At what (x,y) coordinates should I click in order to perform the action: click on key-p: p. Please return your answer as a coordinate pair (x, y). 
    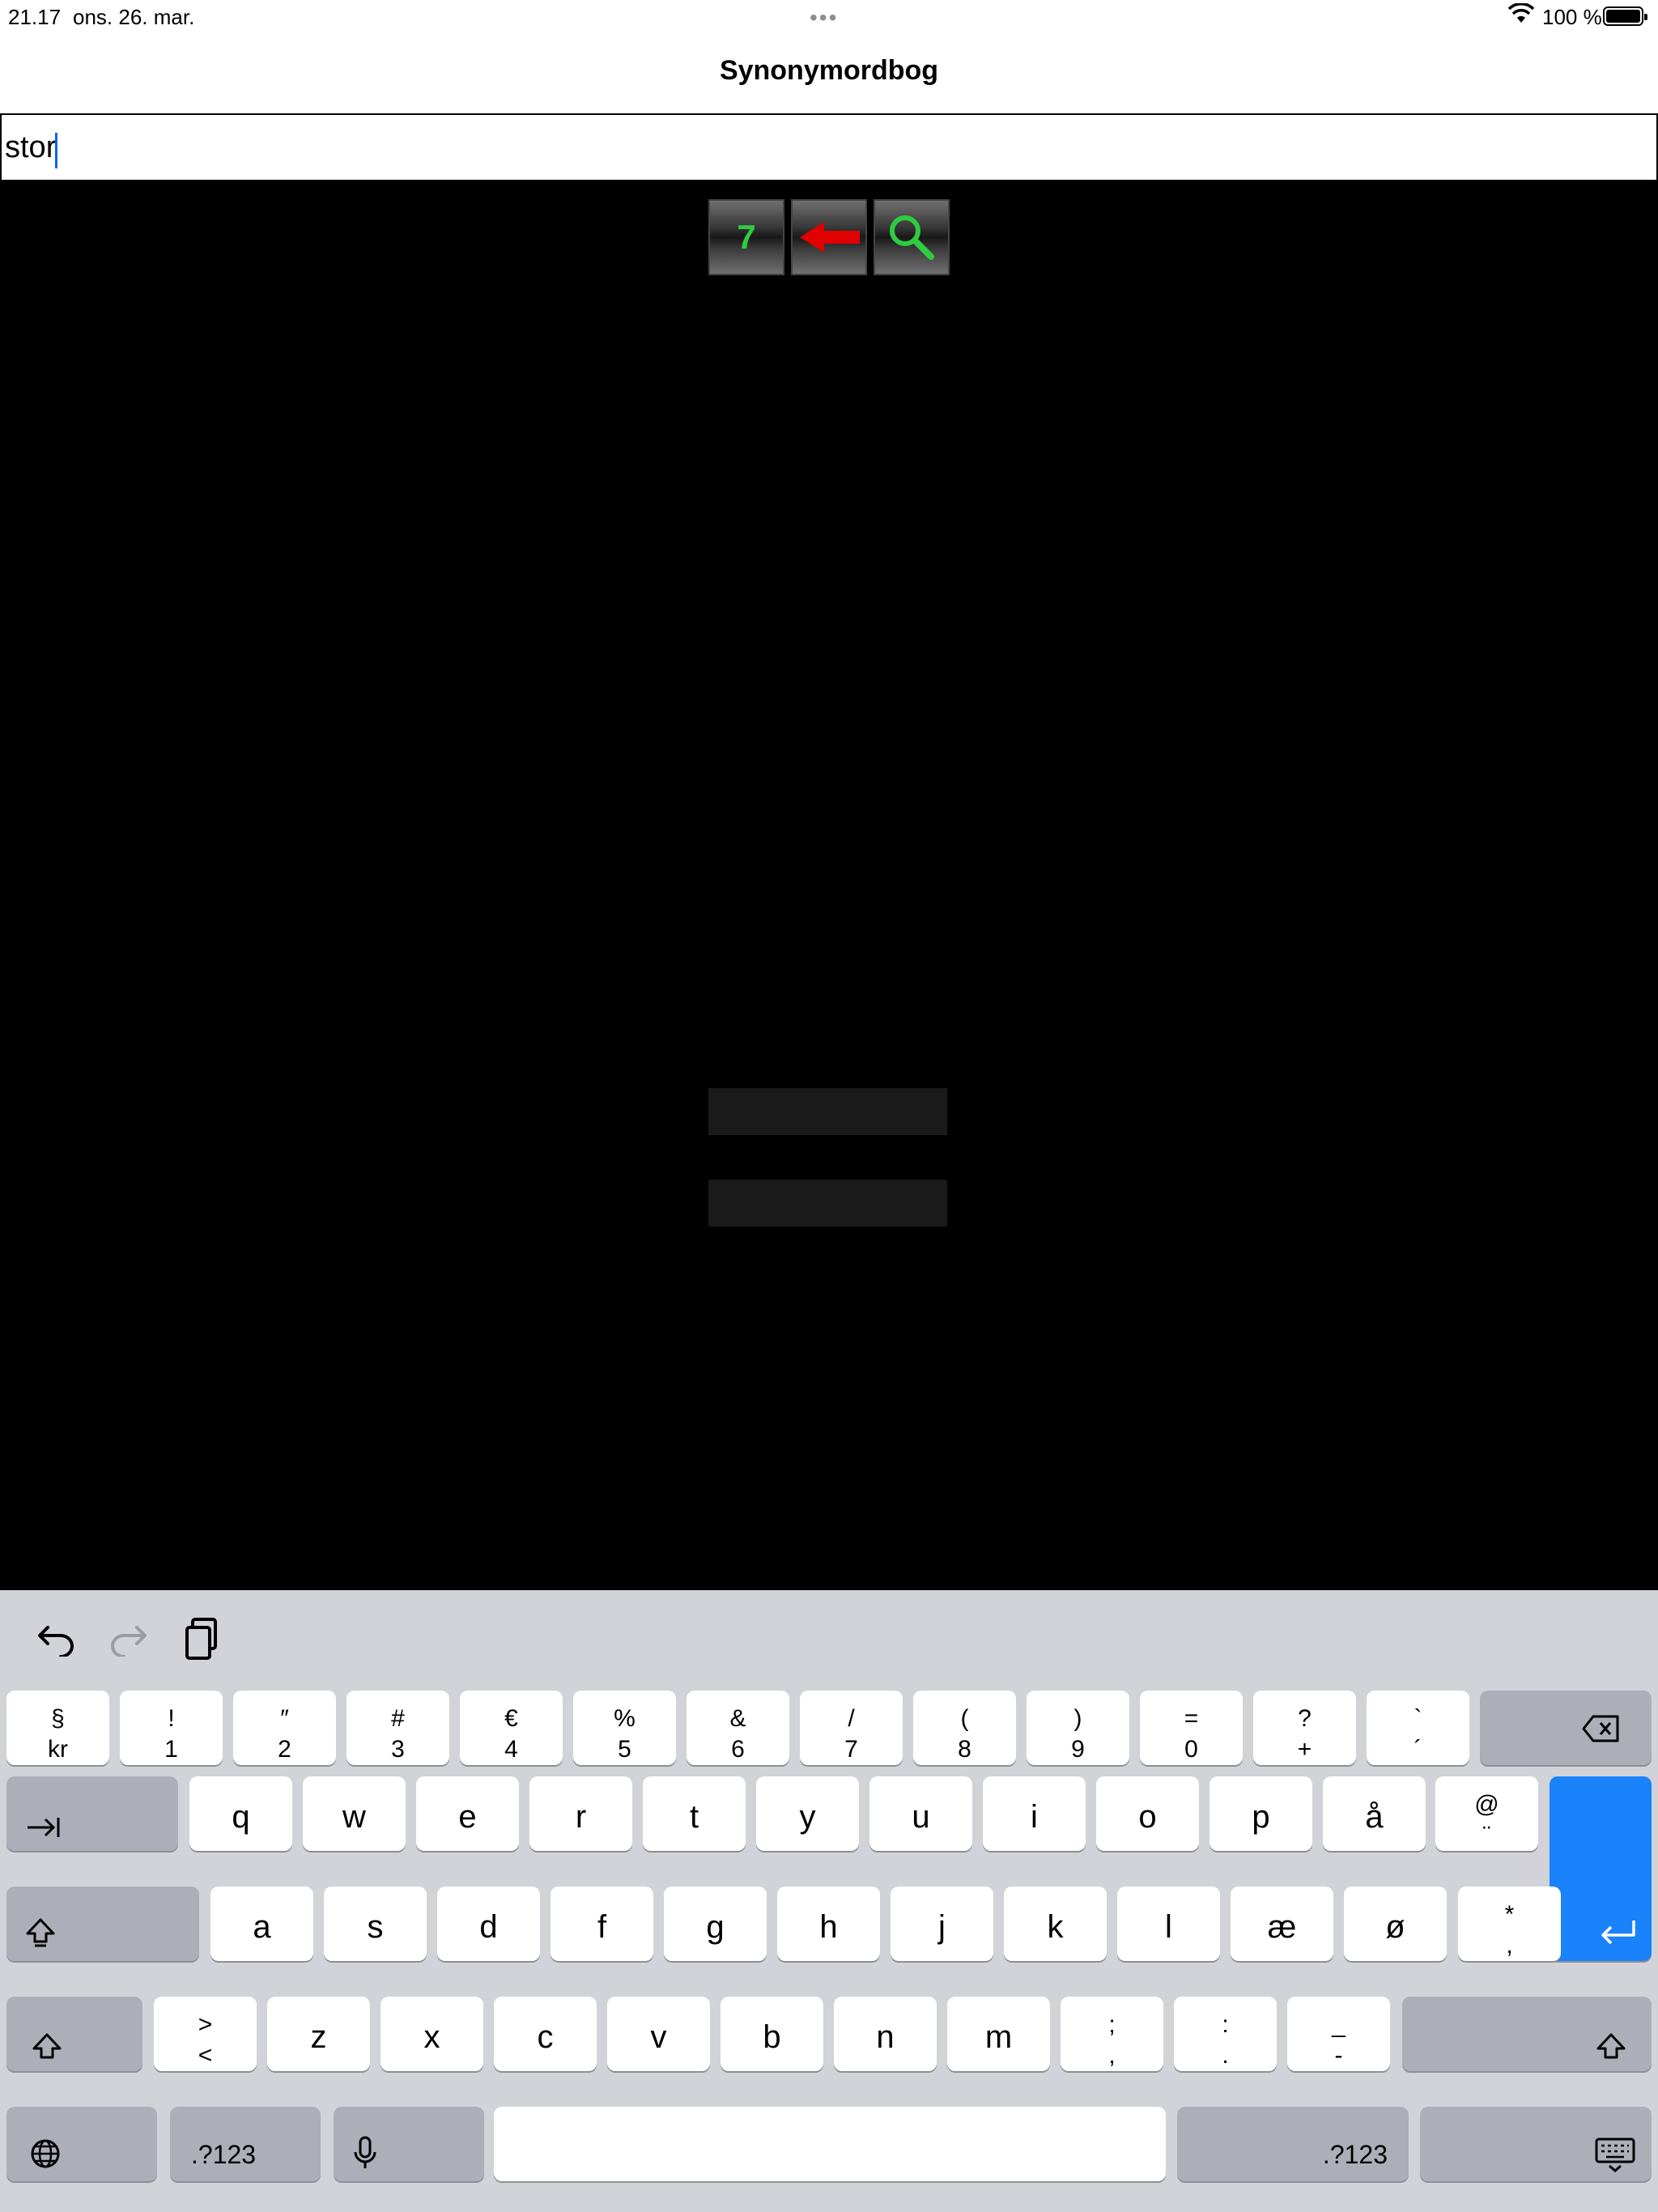
    Looking at the image, I should click on (1260, 1813).